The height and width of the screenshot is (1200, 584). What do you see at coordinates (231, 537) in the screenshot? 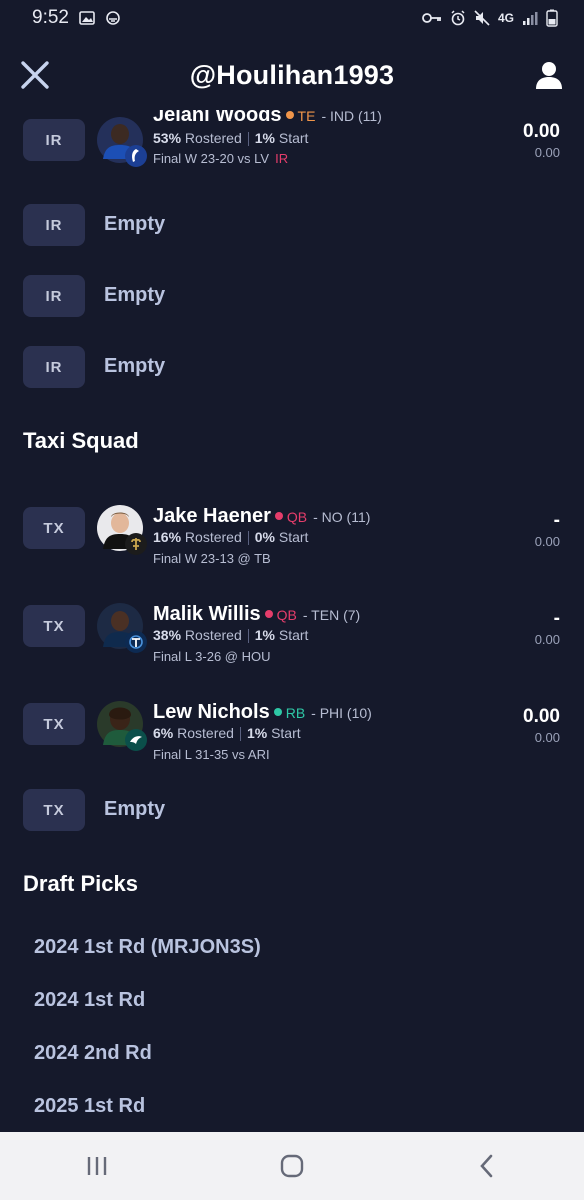
I see `player-ownership: 16% Rostered 0% Start` at bounding box center [231, 537].